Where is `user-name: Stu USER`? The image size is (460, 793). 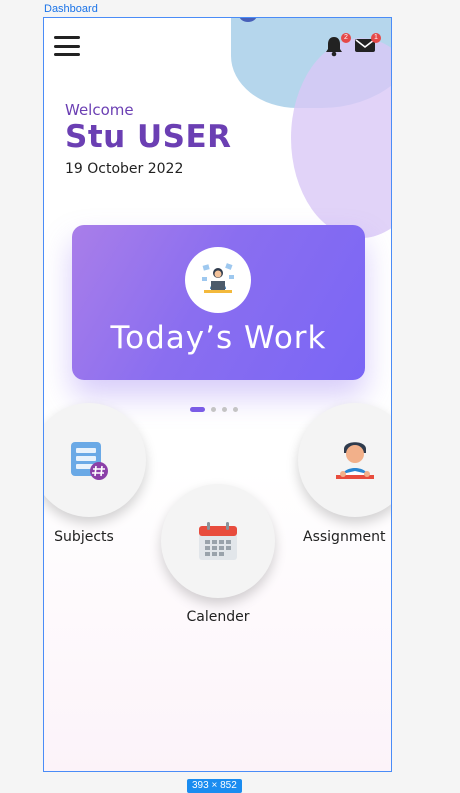 user-name: Stu USER is located at coordinates (148, 137).